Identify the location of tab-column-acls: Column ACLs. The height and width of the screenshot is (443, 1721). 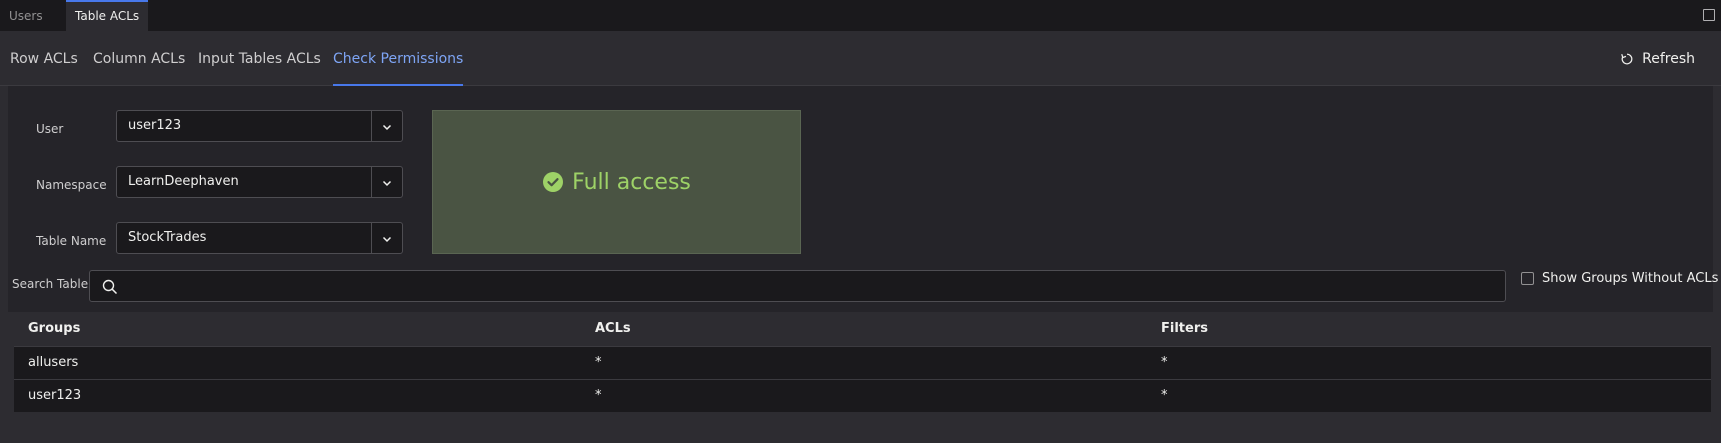
(139, 59).